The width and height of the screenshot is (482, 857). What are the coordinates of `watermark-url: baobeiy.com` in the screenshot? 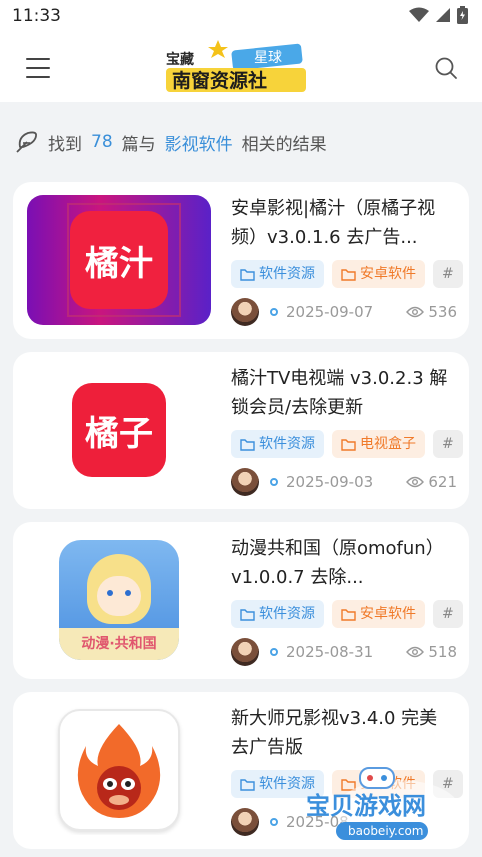 It's located at (385, 831).